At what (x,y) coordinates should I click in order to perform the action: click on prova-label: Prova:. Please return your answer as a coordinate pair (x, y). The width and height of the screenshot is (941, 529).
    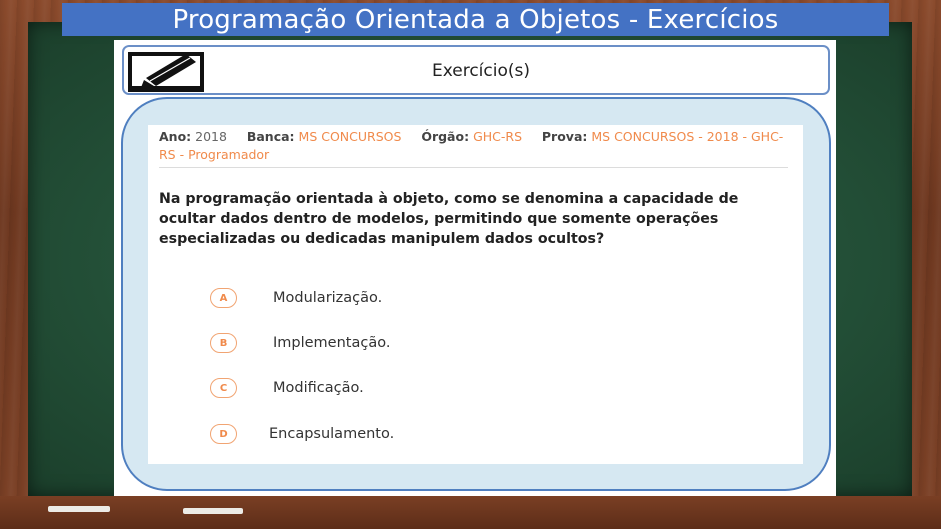
    Looking at the image, I should click on (564, 136).